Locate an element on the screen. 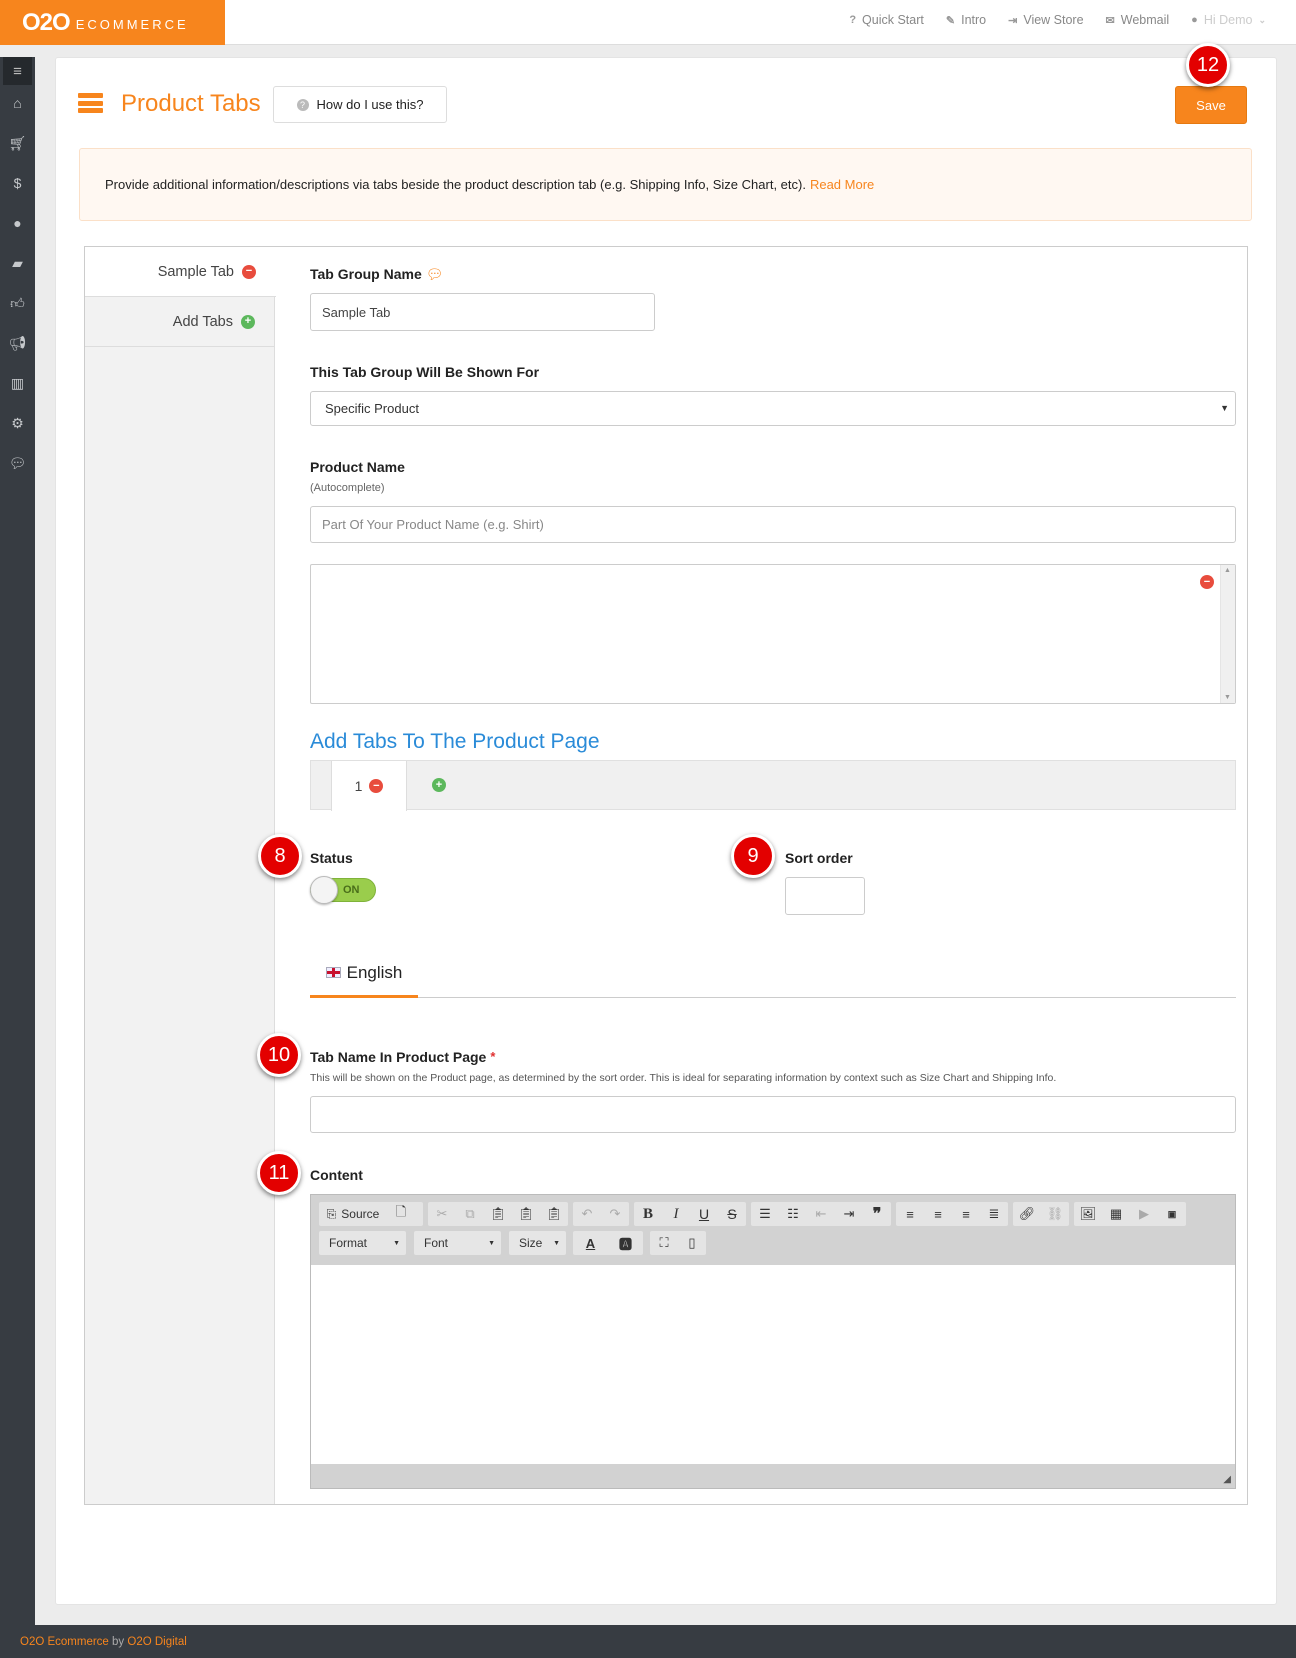 This screenshot has height=1658, width=1296. toggle-knob is located at coordinates (324, 890).